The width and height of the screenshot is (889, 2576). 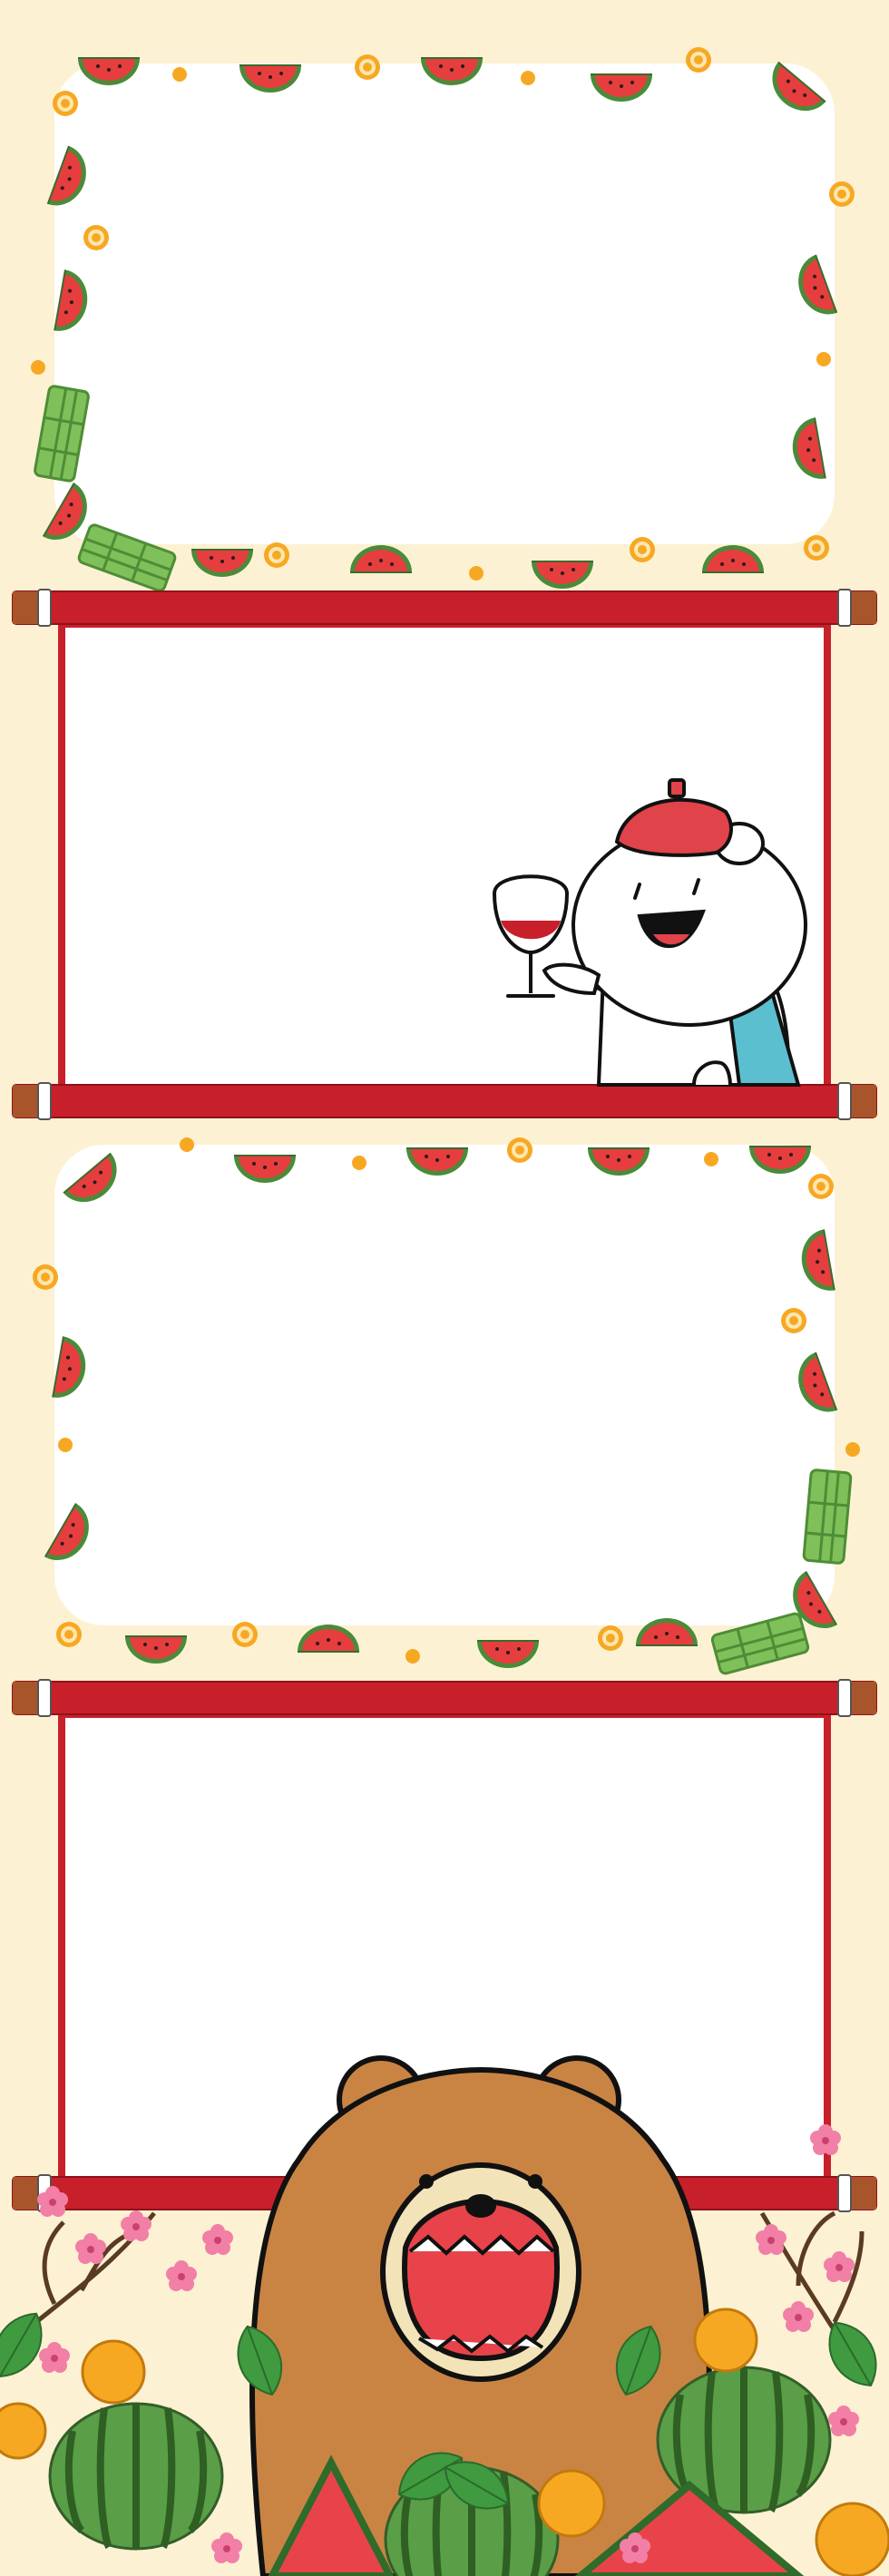 I want to click on scroll-rod-bottom, so click(x=444, y=1101).